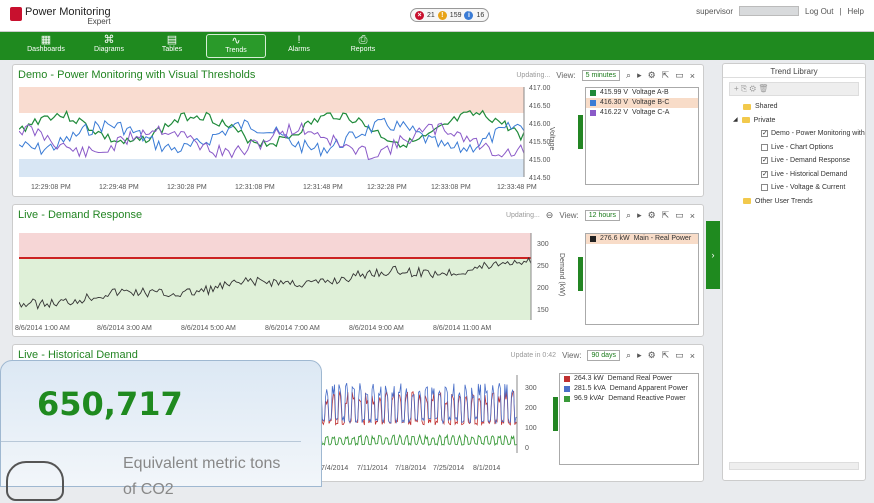 This screenshot has width=874, height=503. I want to click on tree-item: ✓ Live - Historical Demand, so click(794, 175).